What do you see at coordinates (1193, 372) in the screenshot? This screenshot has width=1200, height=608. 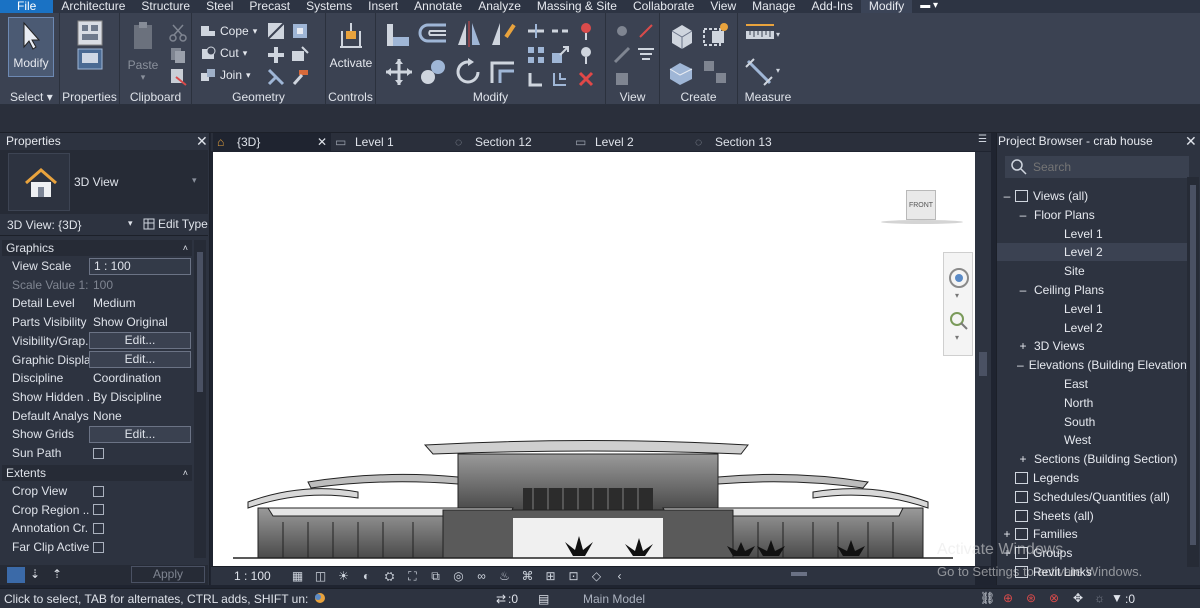 I see `browser-scrollbar` at bounding box center [1193, 372].